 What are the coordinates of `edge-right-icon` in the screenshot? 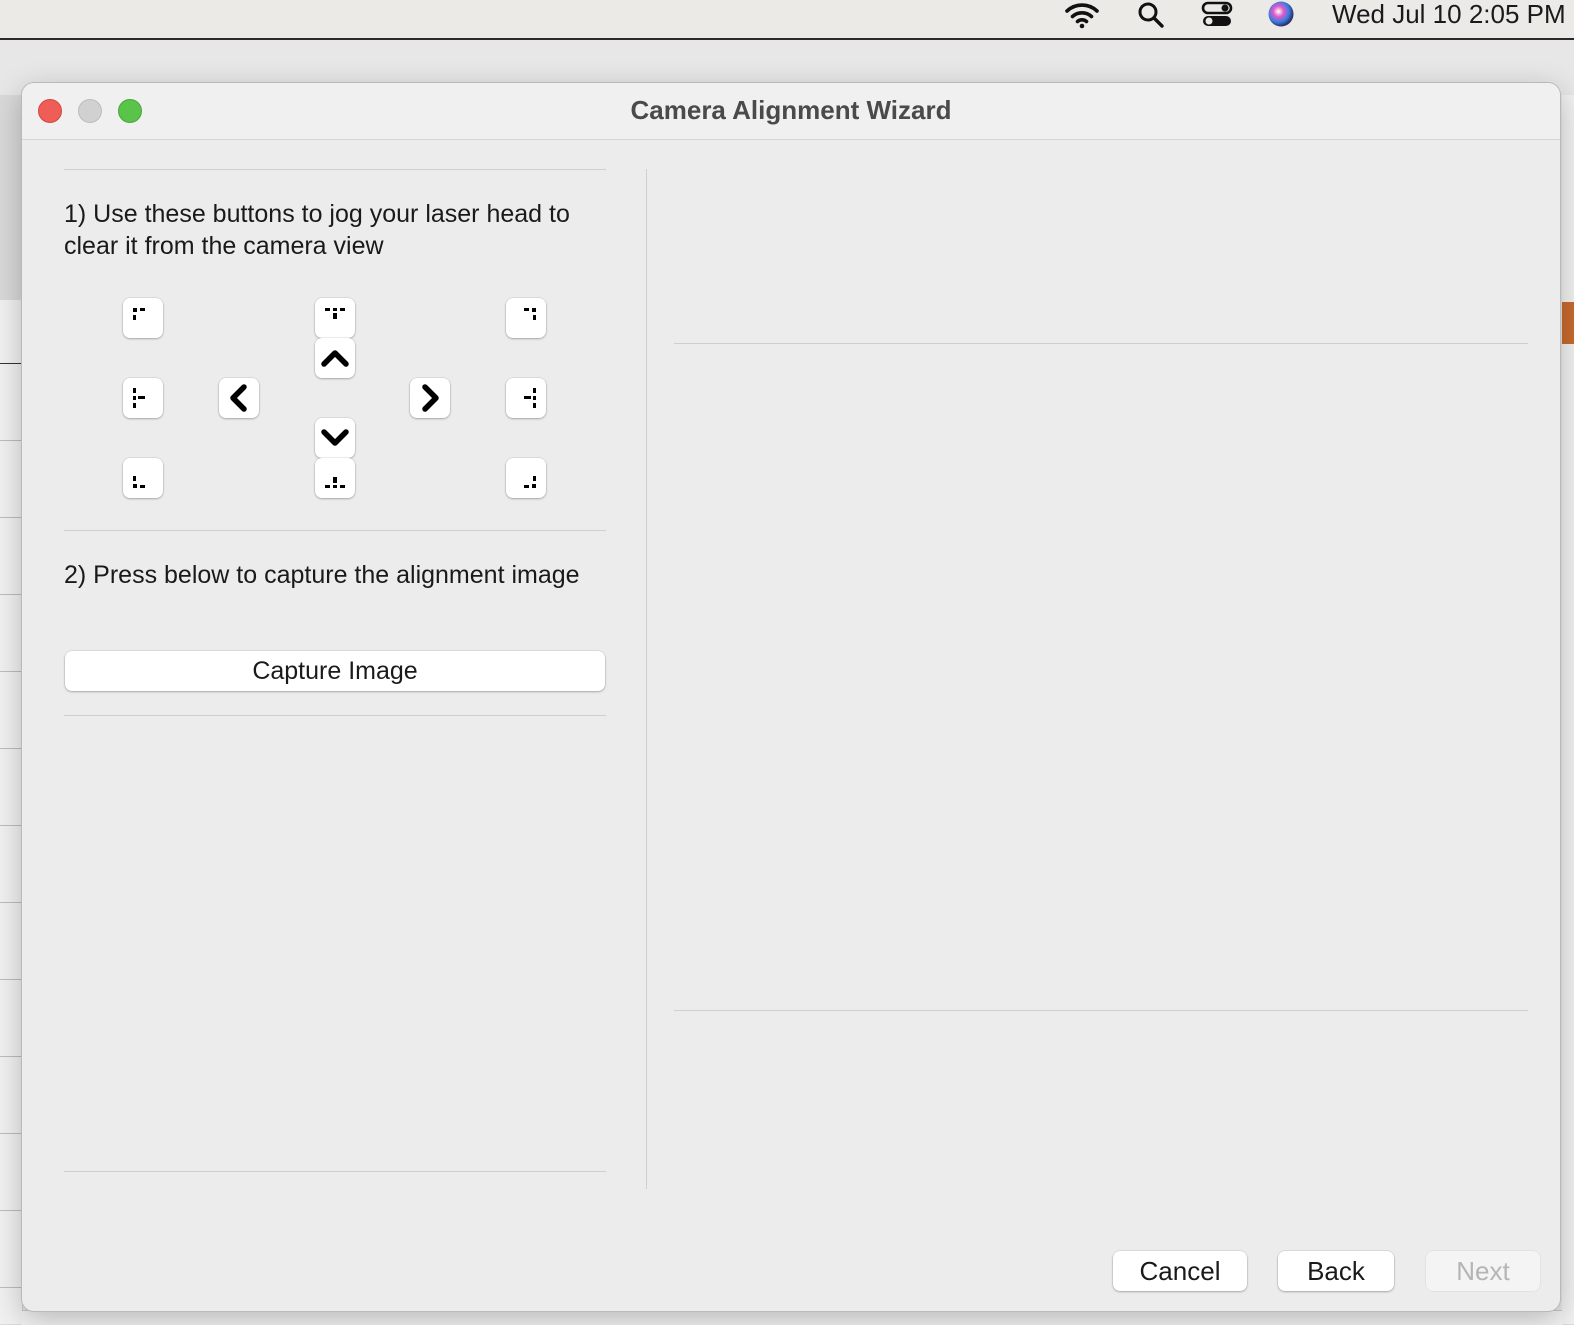 It's located at (530, 398).